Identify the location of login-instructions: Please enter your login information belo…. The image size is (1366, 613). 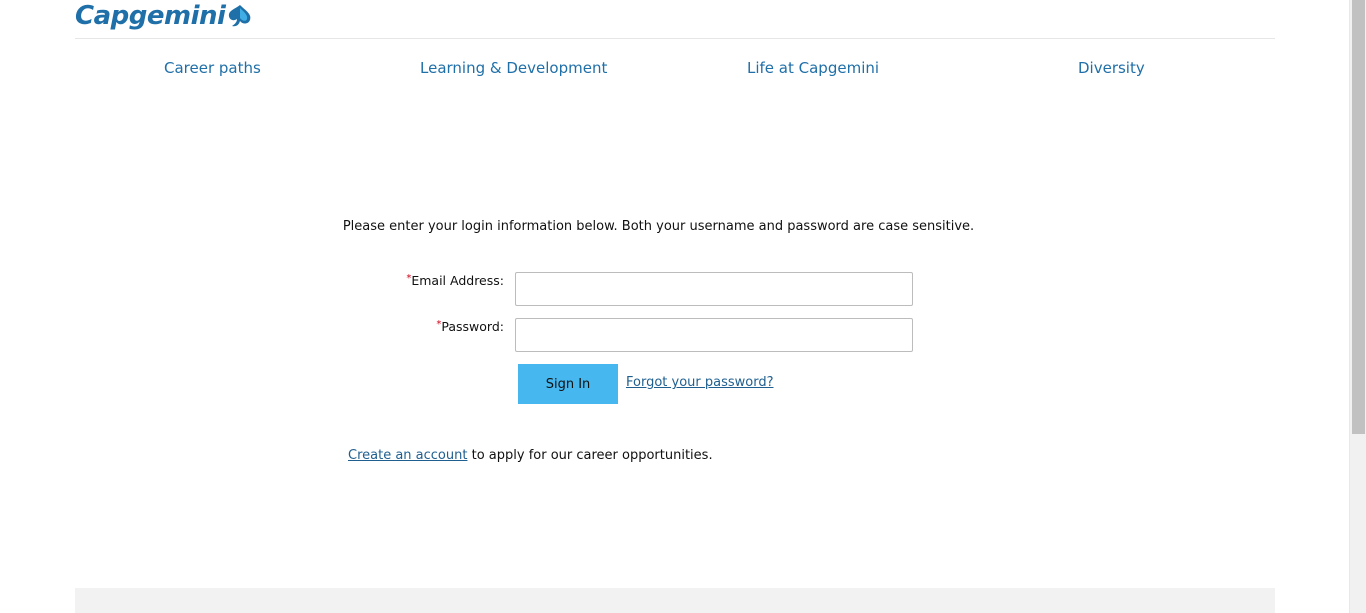
(658, 226).